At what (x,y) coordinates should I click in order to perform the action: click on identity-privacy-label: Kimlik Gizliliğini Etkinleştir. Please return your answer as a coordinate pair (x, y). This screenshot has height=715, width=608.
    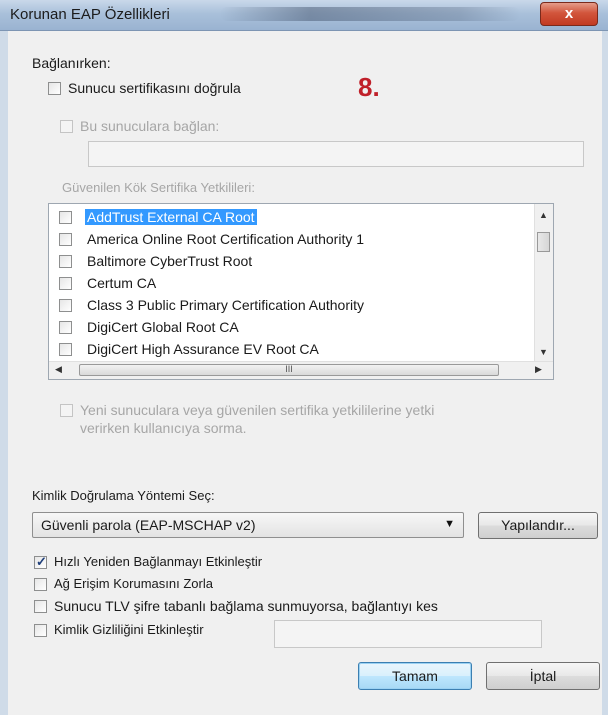
    Looking at the image, I should click on (129, 629).